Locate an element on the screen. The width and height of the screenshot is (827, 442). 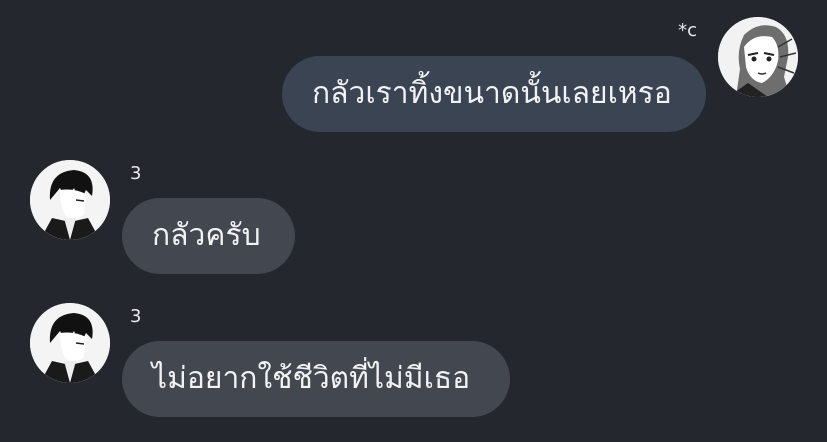
message-bubble: กลัวครับ is located at coordinates (208, 236).